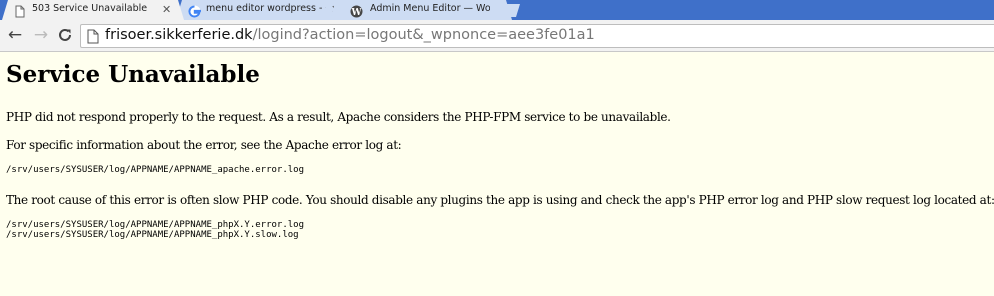 The height and width of the screenshot is (296, 994). I want to click on tab-title: Admin Menu Editor — Word, so click(430, 8).